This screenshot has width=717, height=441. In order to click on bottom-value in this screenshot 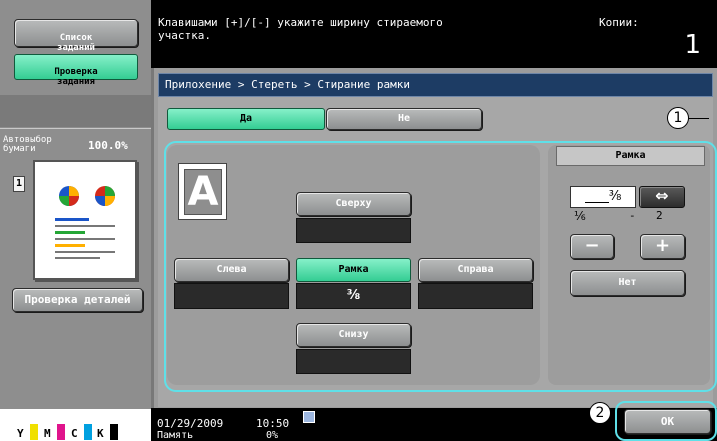, I will do `click(353, 361)`.